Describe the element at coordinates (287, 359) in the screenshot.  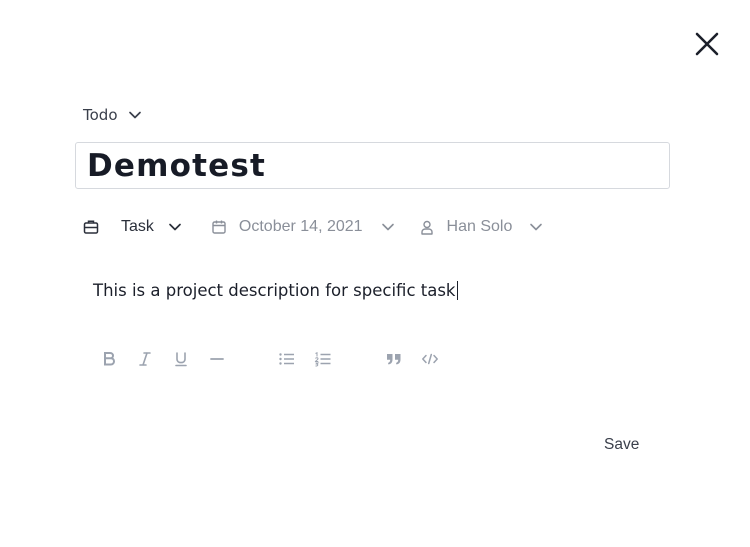
I see `bullet-list-icon` at that location.